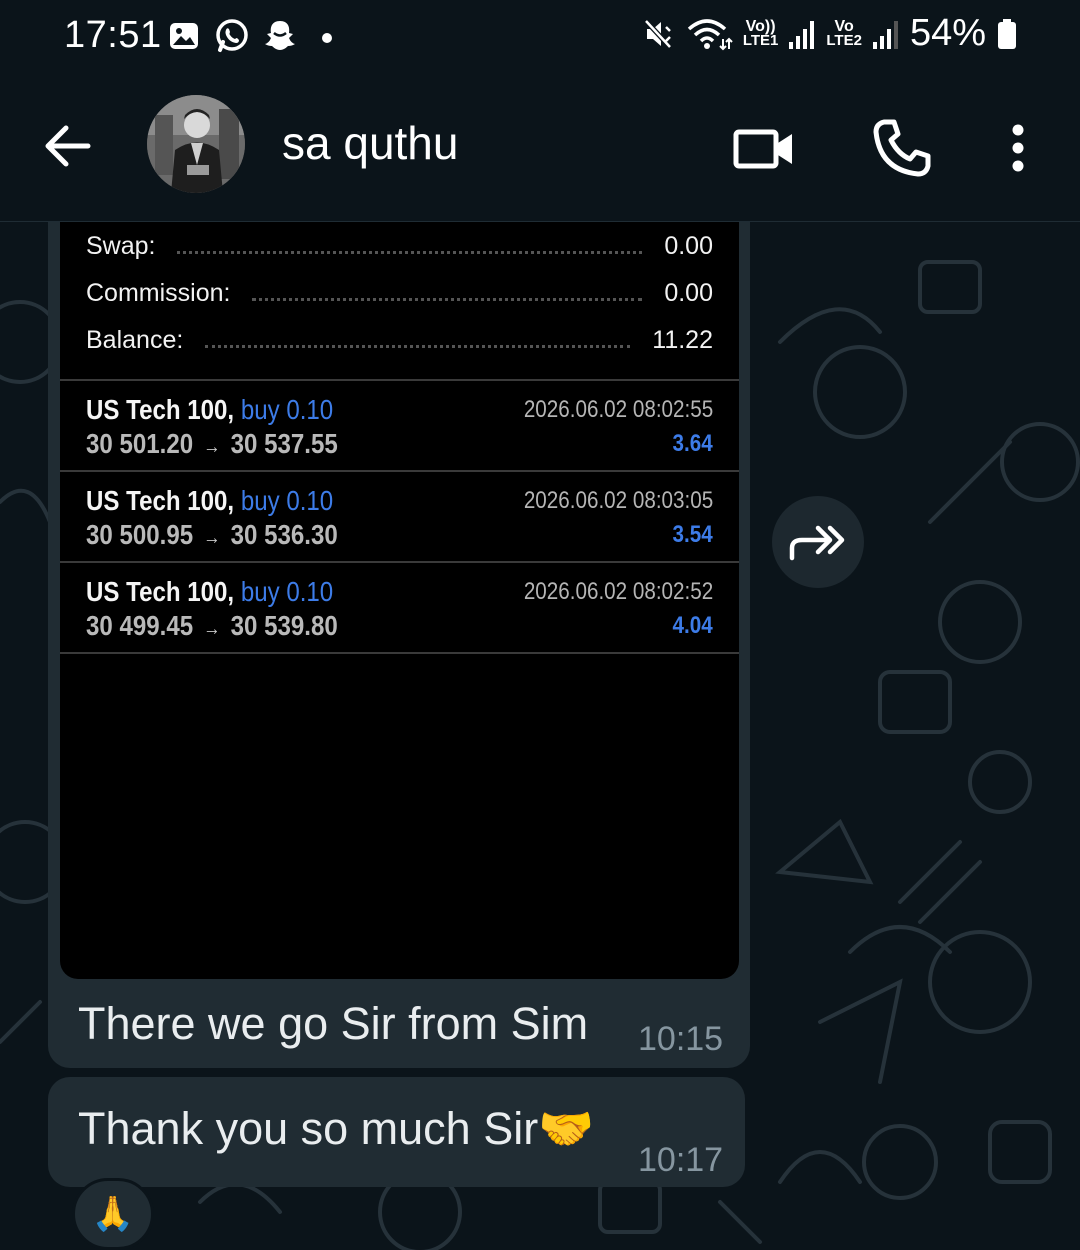 The width and height of the screenshot is (1080, 1250). Describe the element at coordinates (764, 148) in the screenshot. I see `video-call-icon` at that location.